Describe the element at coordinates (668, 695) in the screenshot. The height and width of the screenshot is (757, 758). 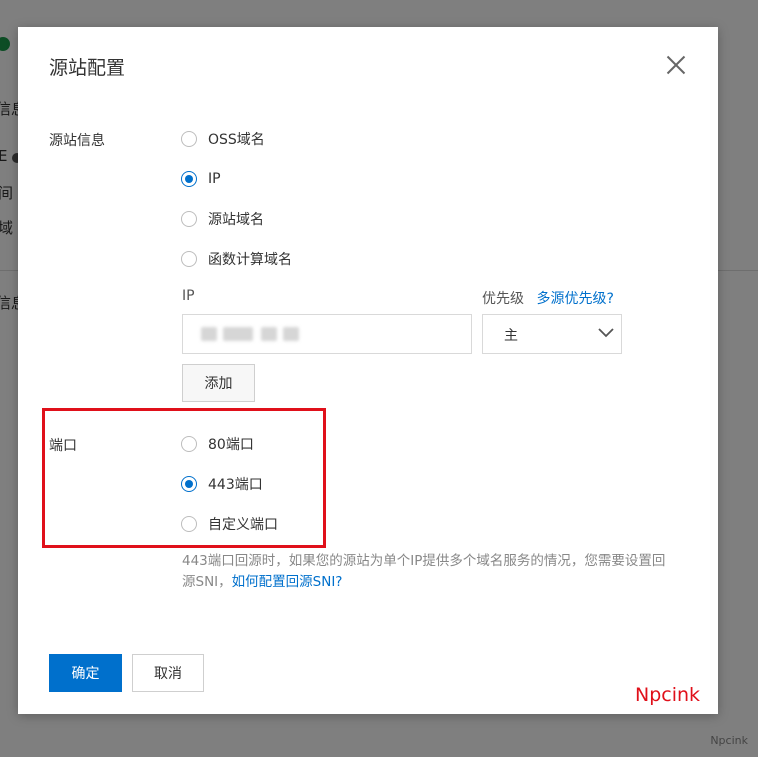
I see `watermark-text: Npcink` at that location.